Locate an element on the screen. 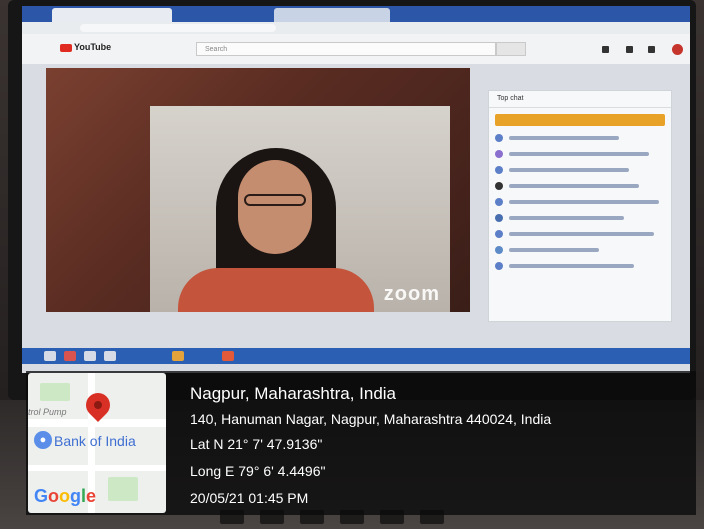 This screenshot has width=704, height=529. geotag-timestamp: 20/05/21 01:45 PM is located at coordinates (249, 498).